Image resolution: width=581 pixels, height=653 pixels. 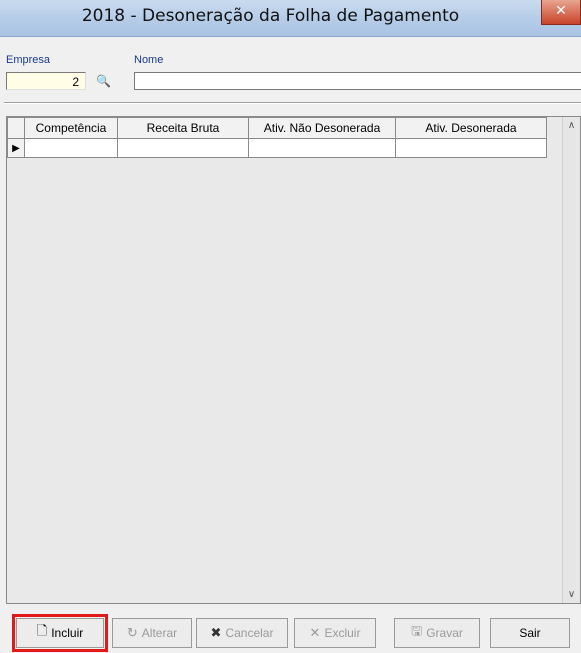 I want to click on column-header-ativ-nao-desonerada: Ativ. Não Desonerada, so click(x=322, y=128).